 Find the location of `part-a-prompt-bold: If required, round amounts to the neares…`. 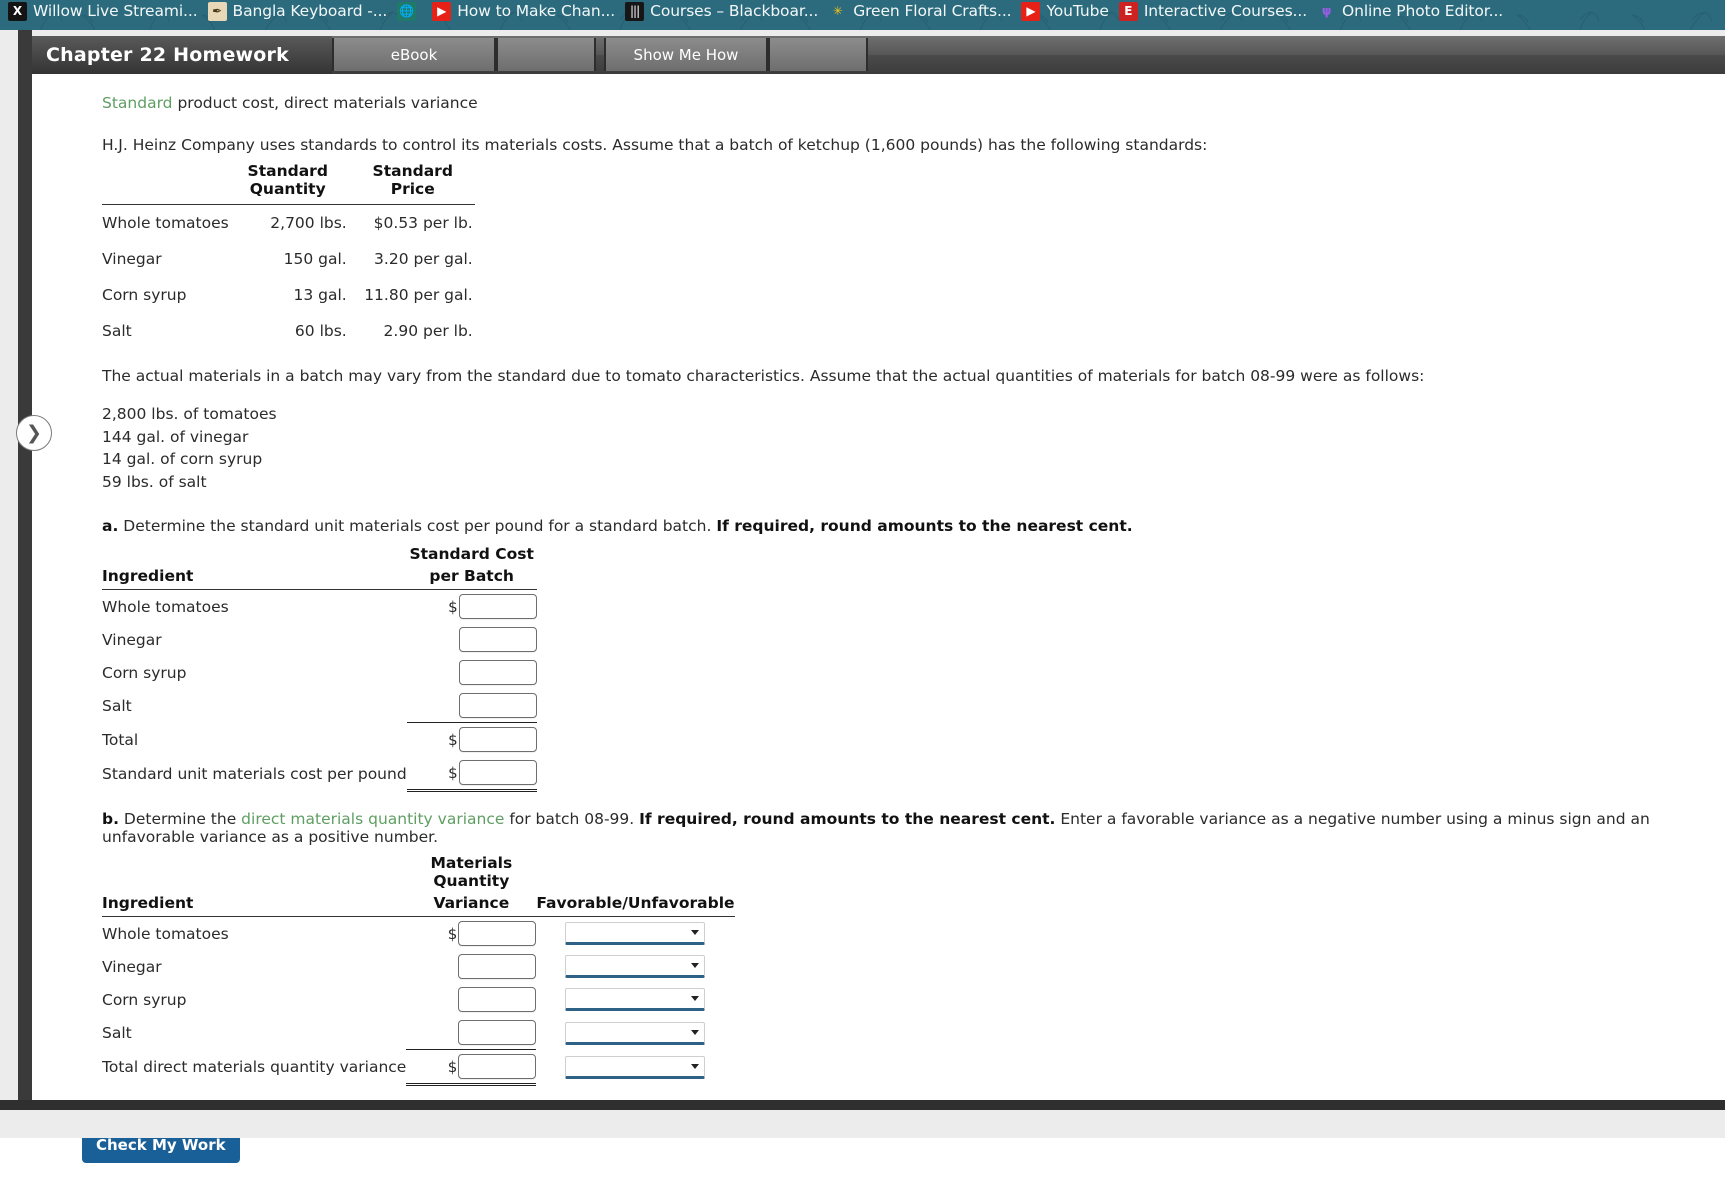

part-a-prompt-bold: If required, round amounts to the neares… is located at coordinates (924, 526).